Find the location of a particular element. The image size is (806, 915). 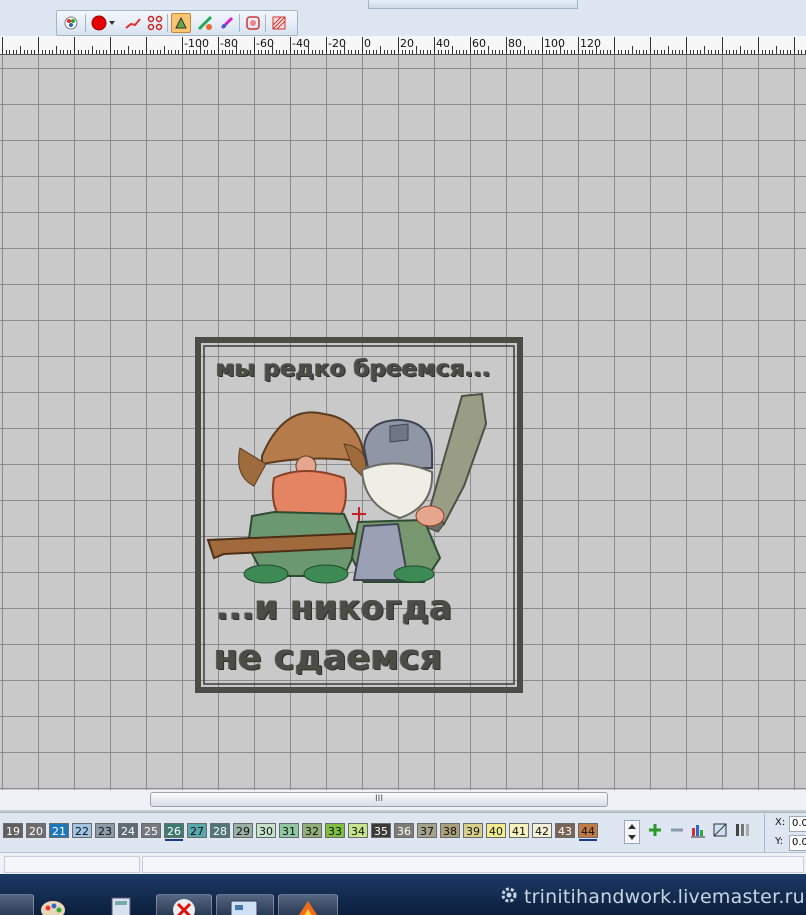

needle-icon is located at coordinates (227, 23).